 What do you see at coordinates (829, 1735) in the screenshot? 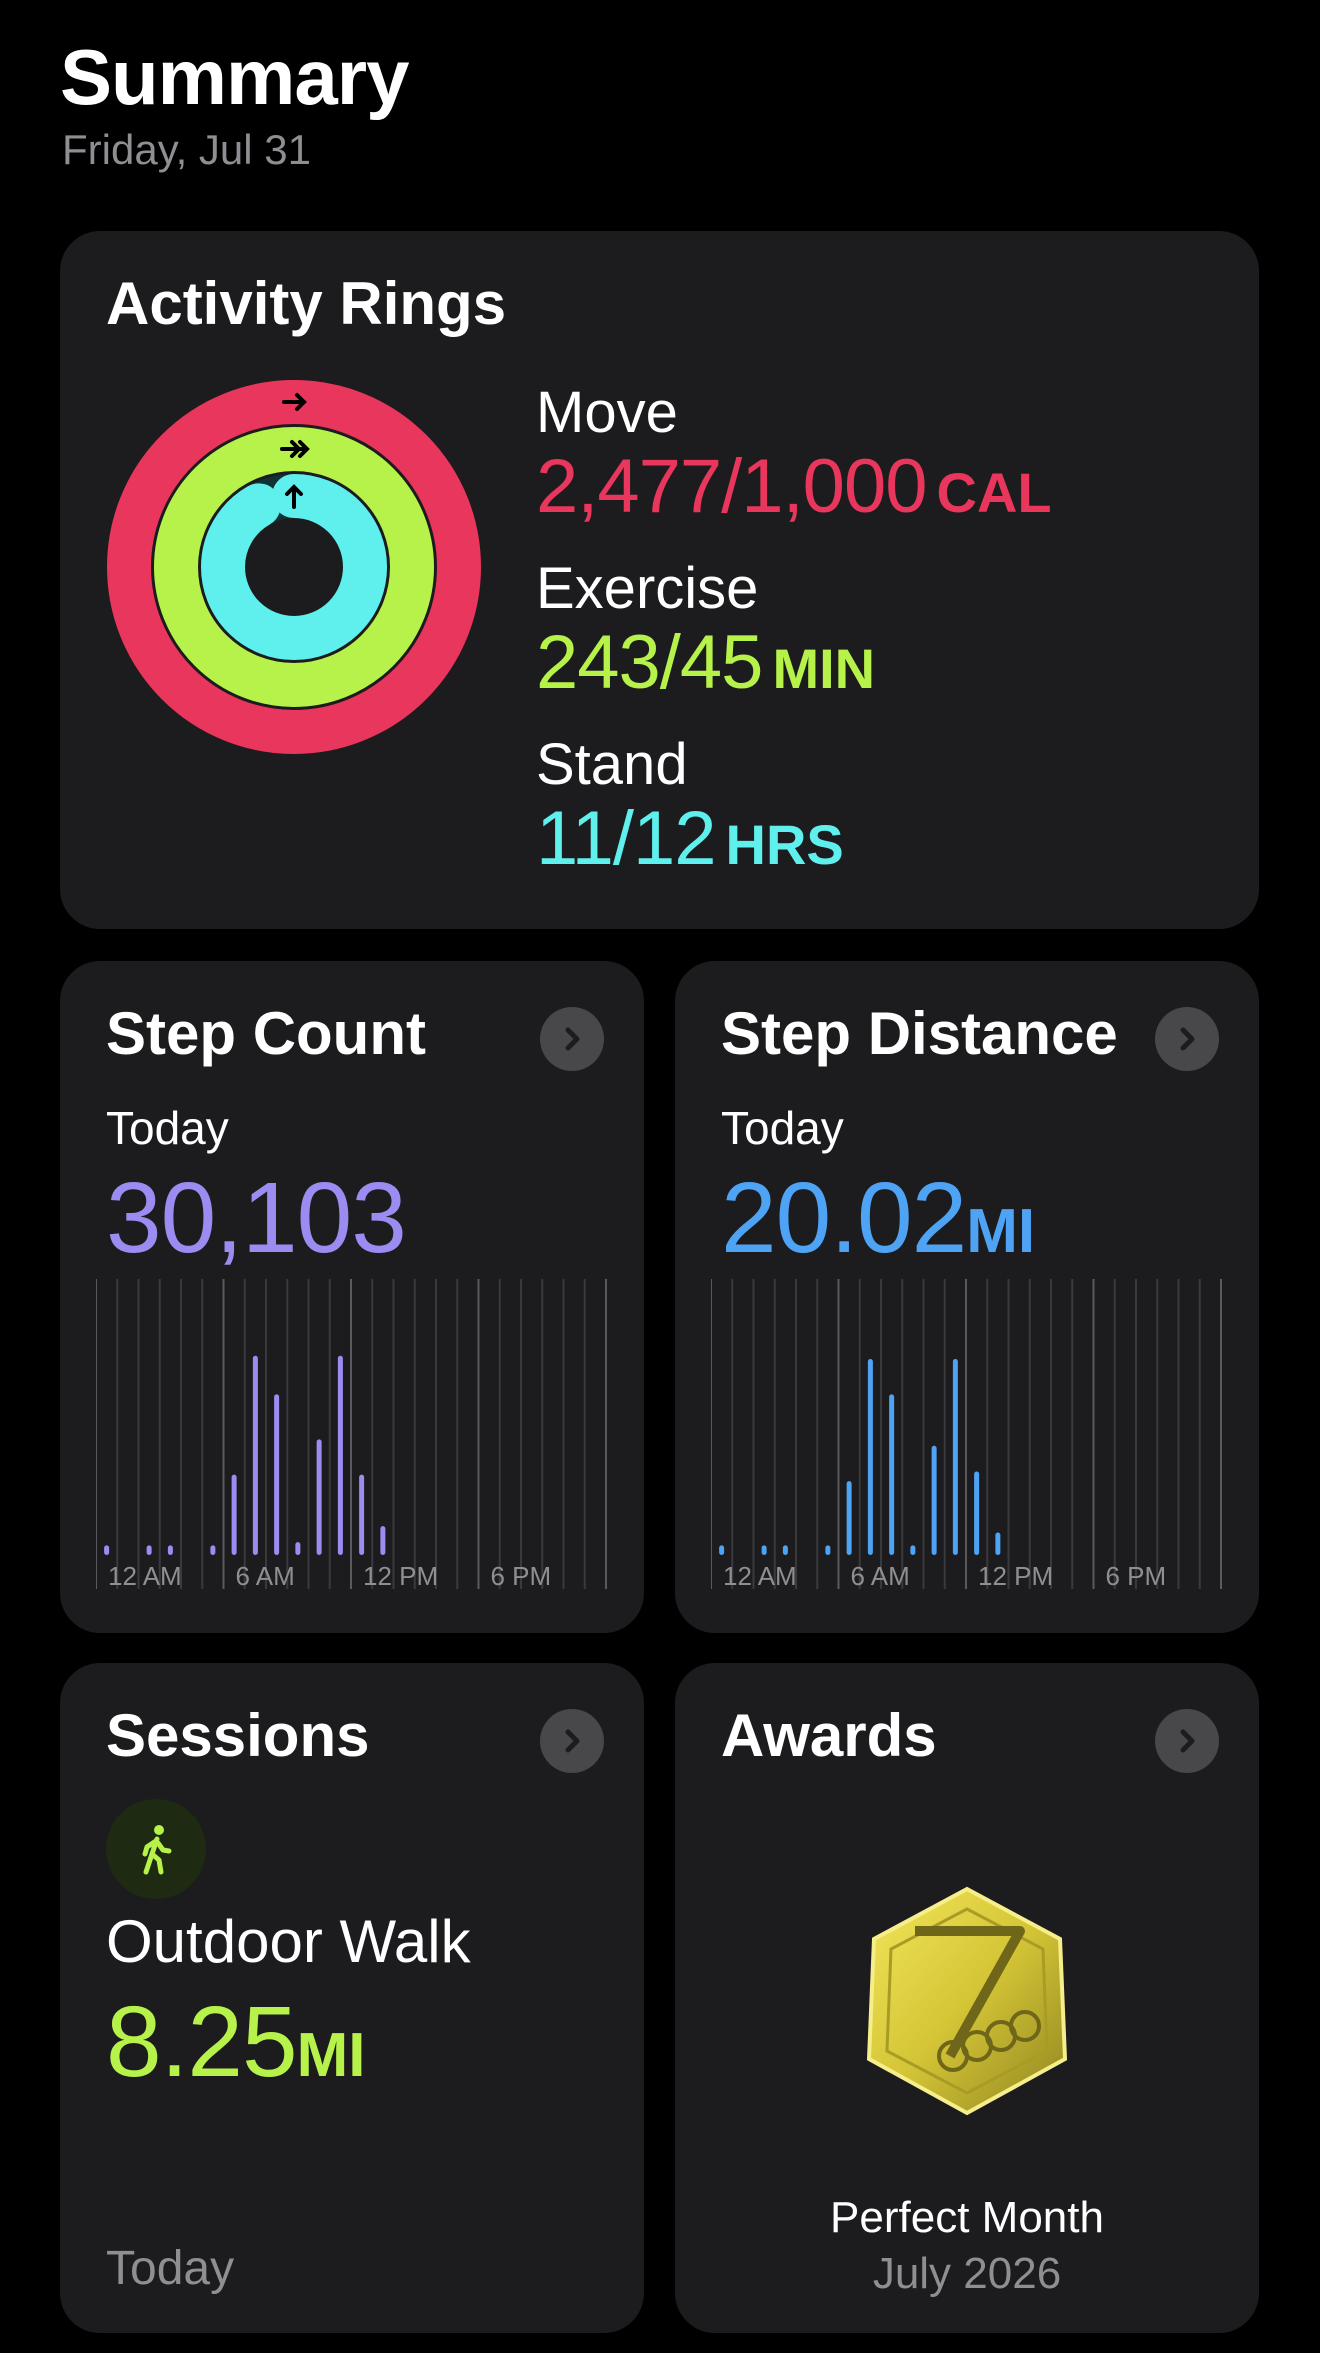
I see `awards-title: Awards` at bounding box center [829, 1735].